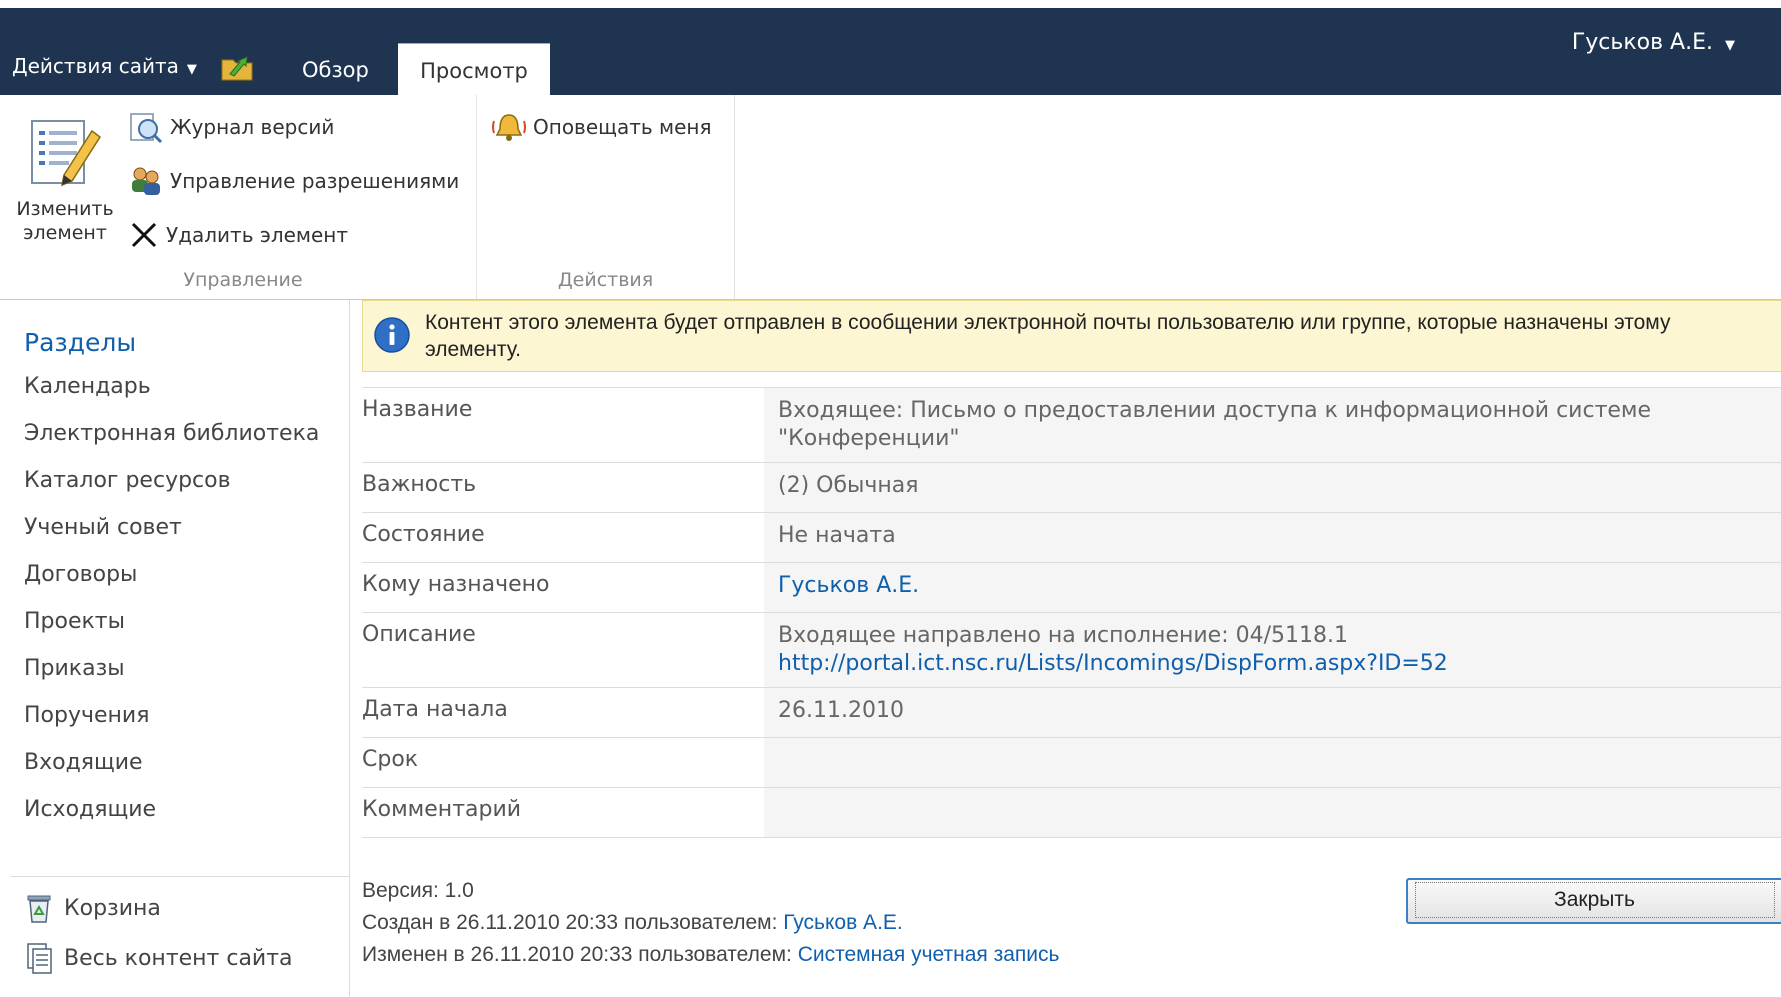 Image resolution: width=1781 pixels, height=997 pixels. I want to click on property-label: Кому назначено, so click(456, 584).